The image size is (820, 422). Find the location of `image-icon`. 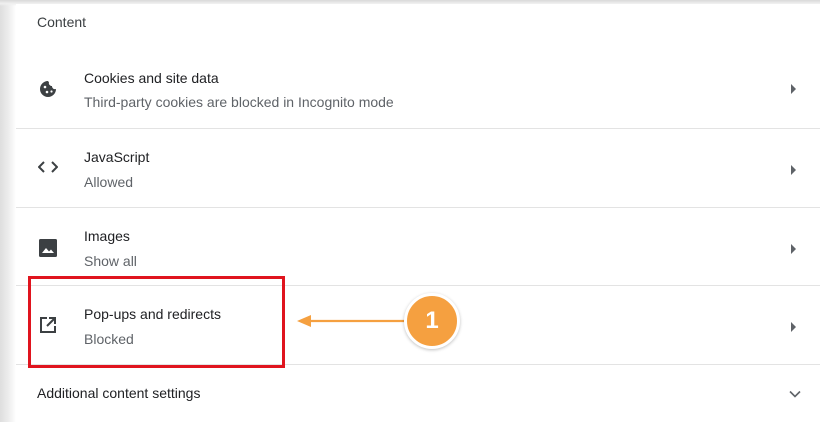

image-icon is located at coordinates (48, 248).